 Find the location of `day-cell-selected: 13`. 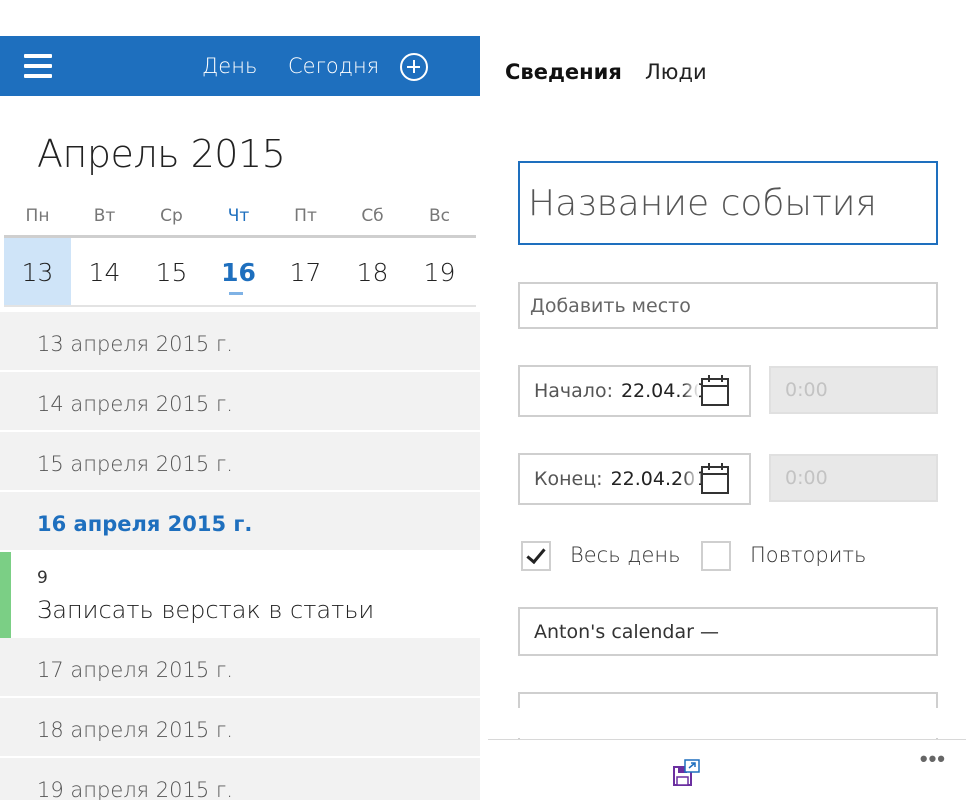

day-cell-selected: 13 is located at coordinates (37, 271).